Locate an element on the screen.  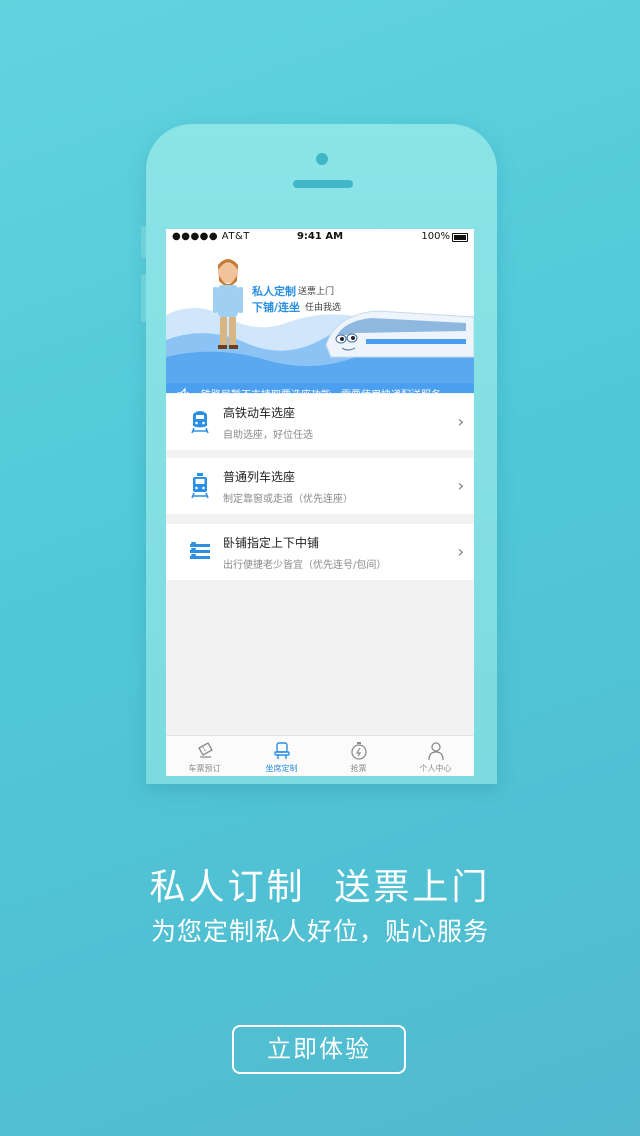
berth-icon is located at coordinates (200, 552).